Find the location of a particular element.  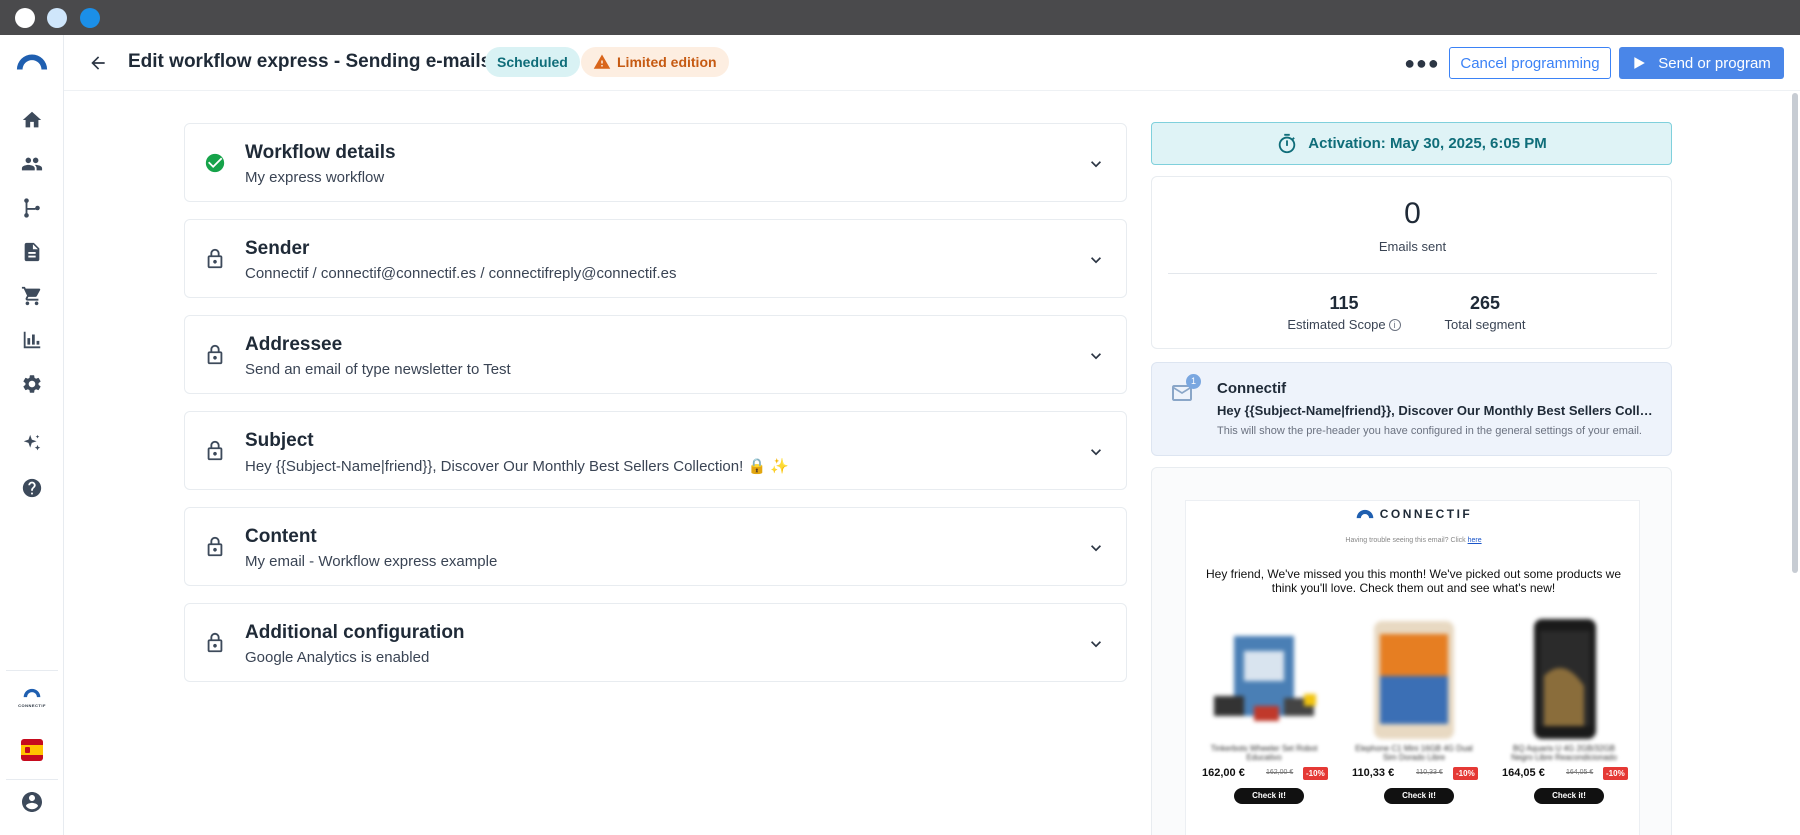

content-icon is located at coordinates (32, 252).